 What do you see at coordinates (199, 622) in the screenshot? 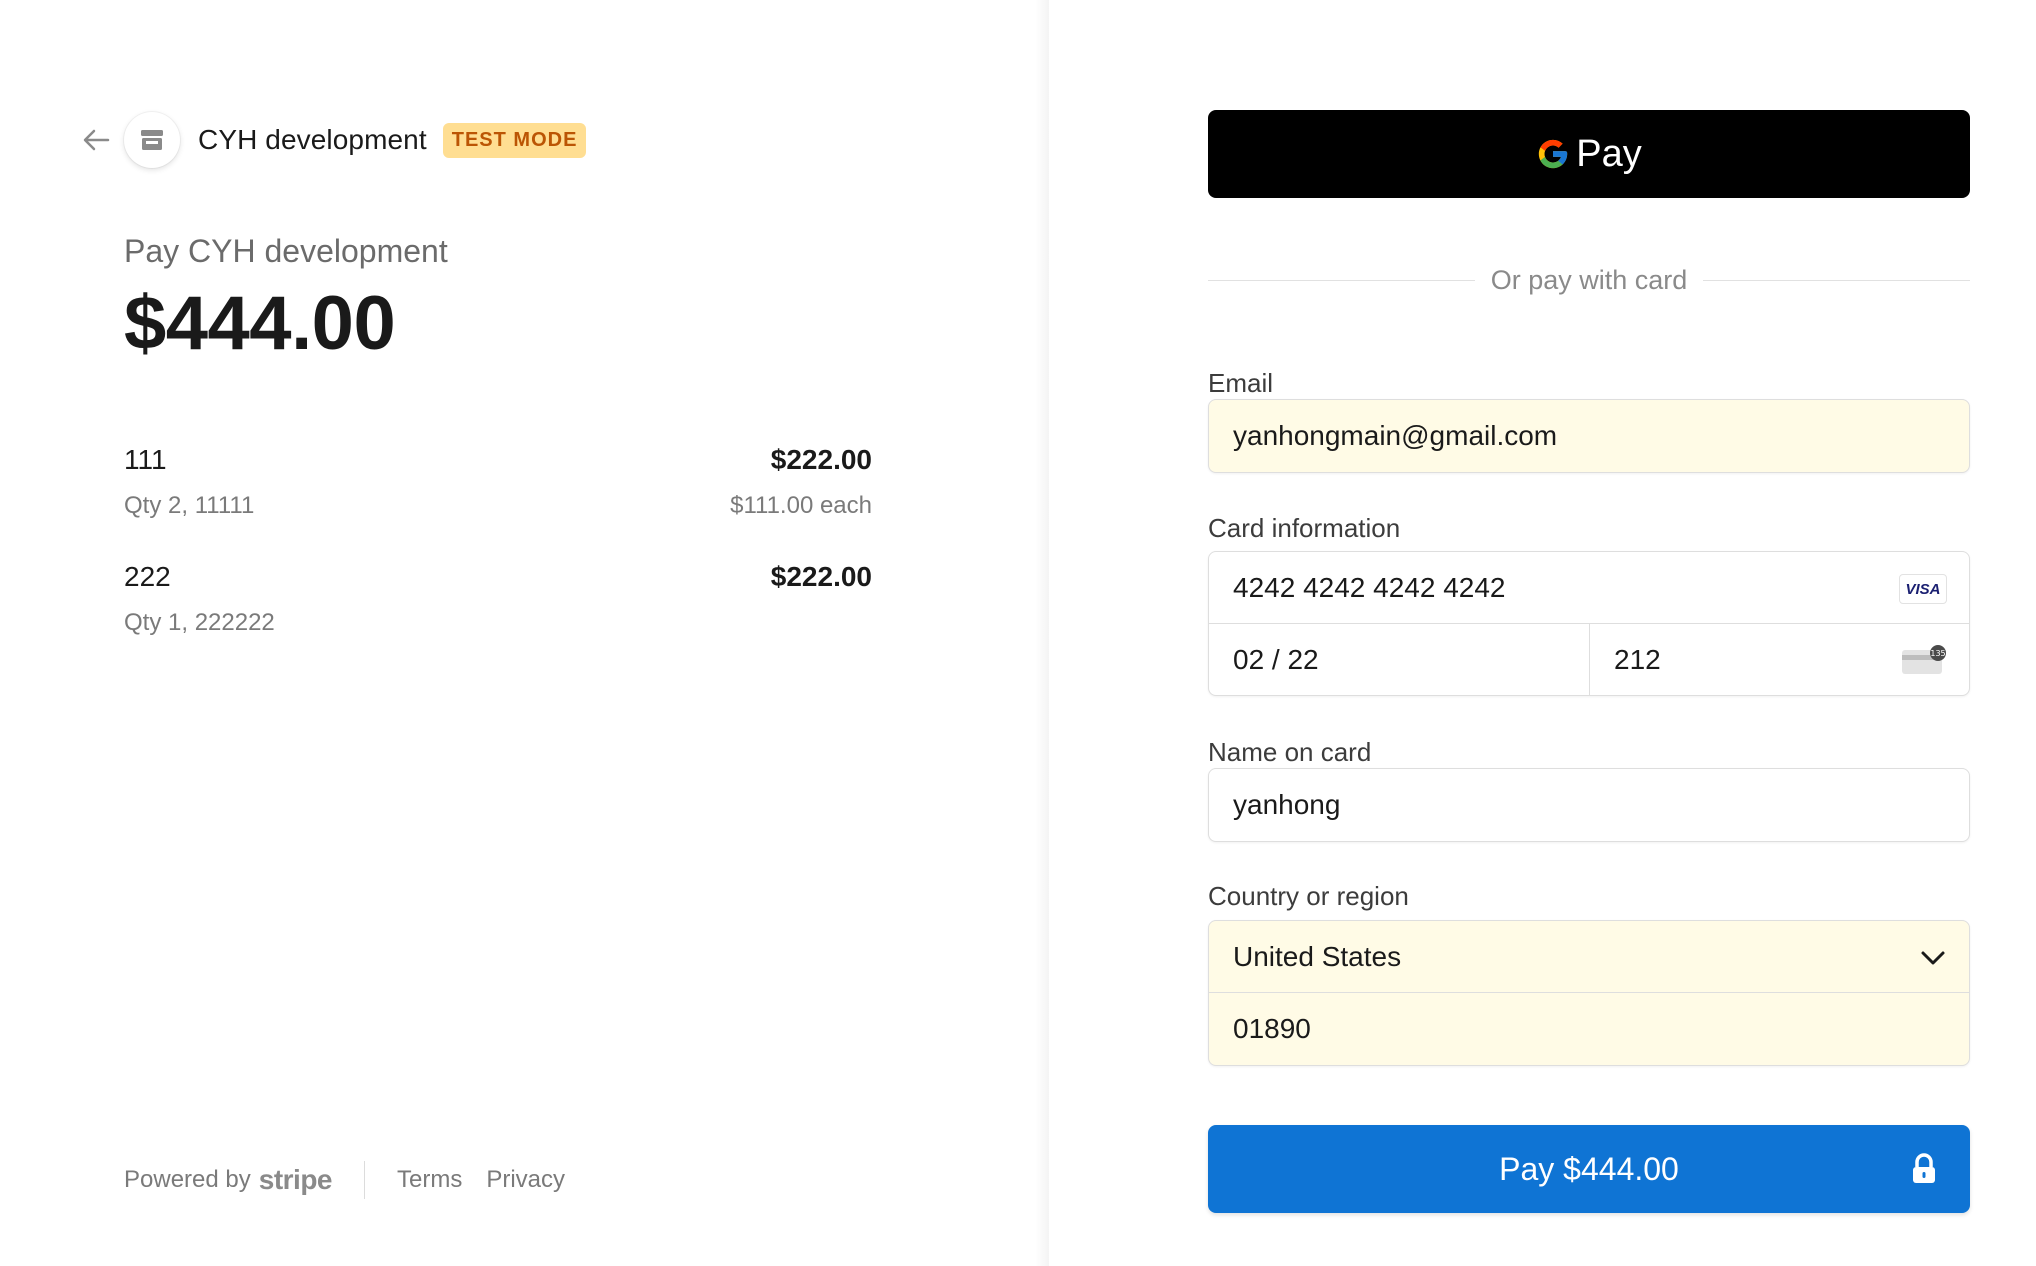
I see `item-quantity: Qty 1, 222222` at bounding box center [199, 622].